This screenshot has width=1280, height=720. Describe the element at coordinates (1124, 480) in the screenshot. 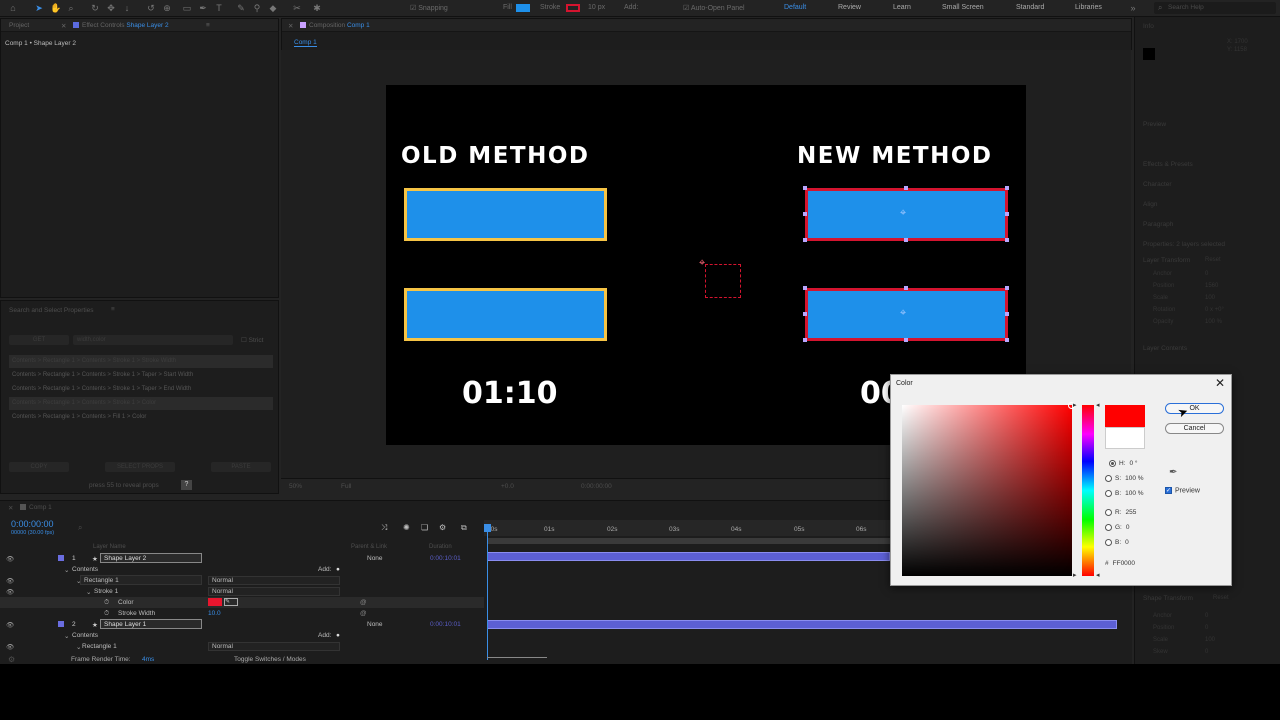

I see `saturation-field: S: 100 %` at that location.